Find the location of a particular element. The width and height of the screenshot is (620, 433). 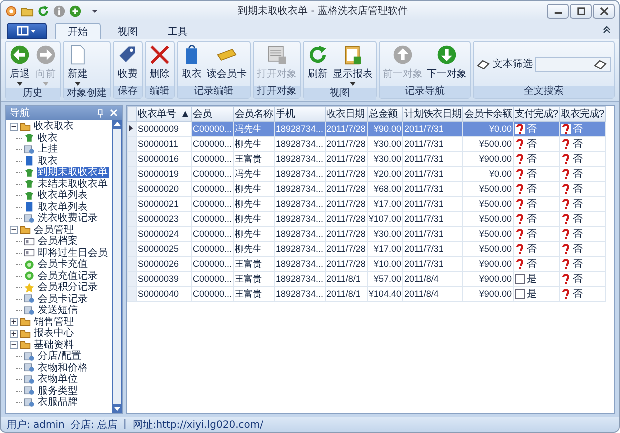

tree-item: 会员积分记录 is located at coordinates (68, 288).